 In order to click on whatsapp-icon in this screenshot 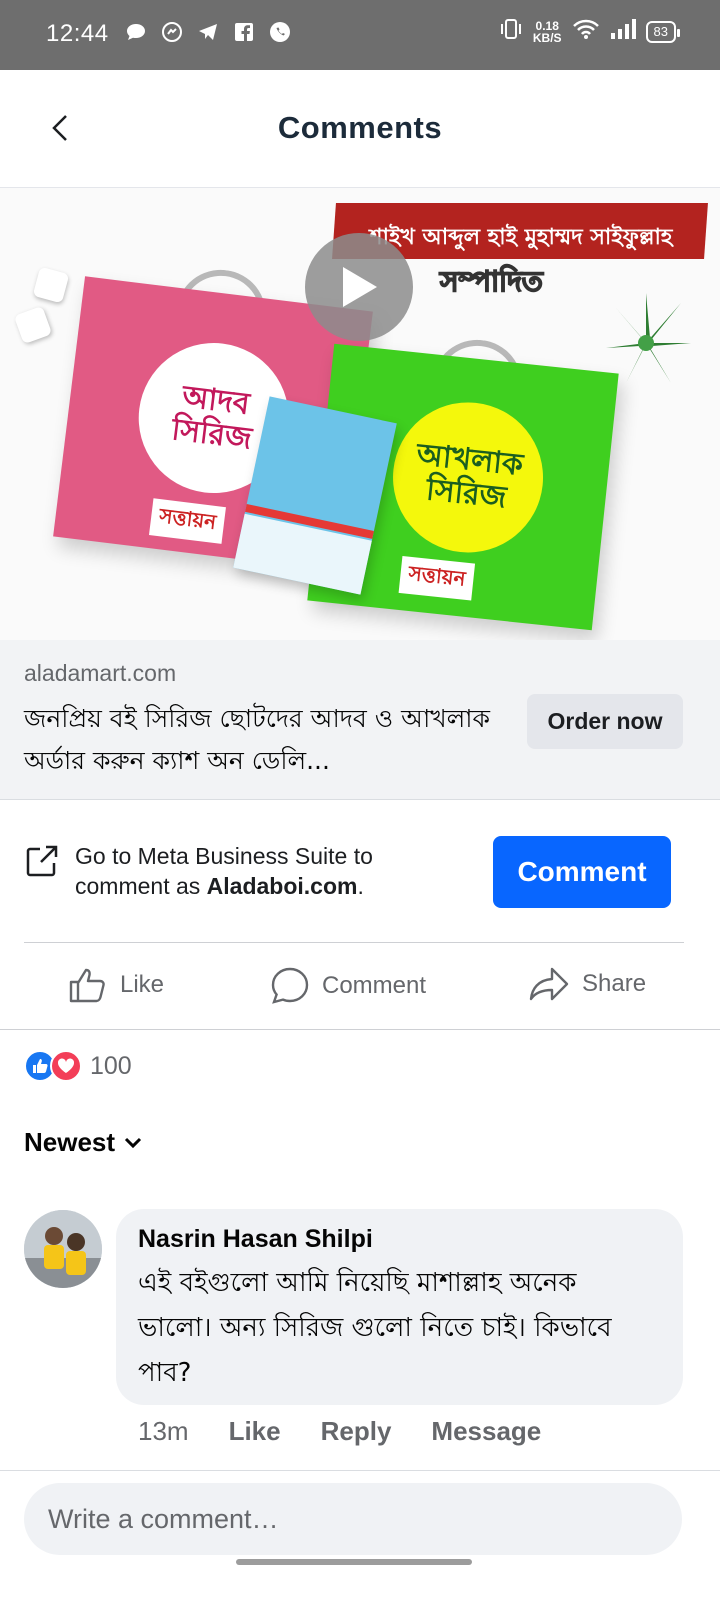, I will do `click(280, 32)`.